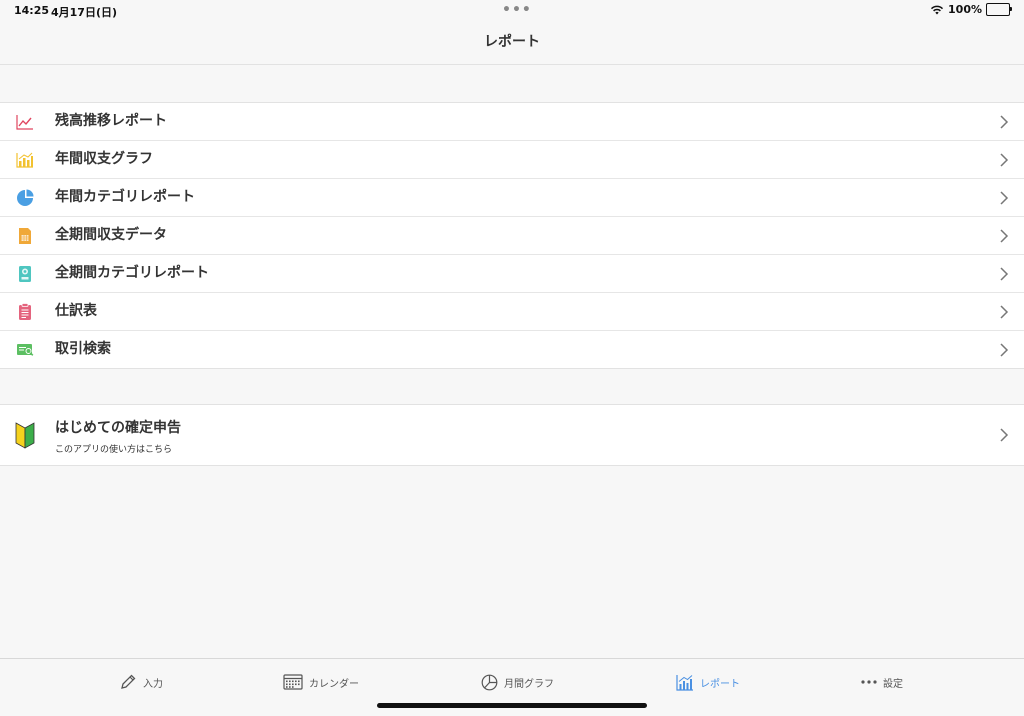  What do you see at coordinates (104, 159) in the screenshot?
I see `menu-item-label: 年間収支グラフ` at bounding box center [104, 159].